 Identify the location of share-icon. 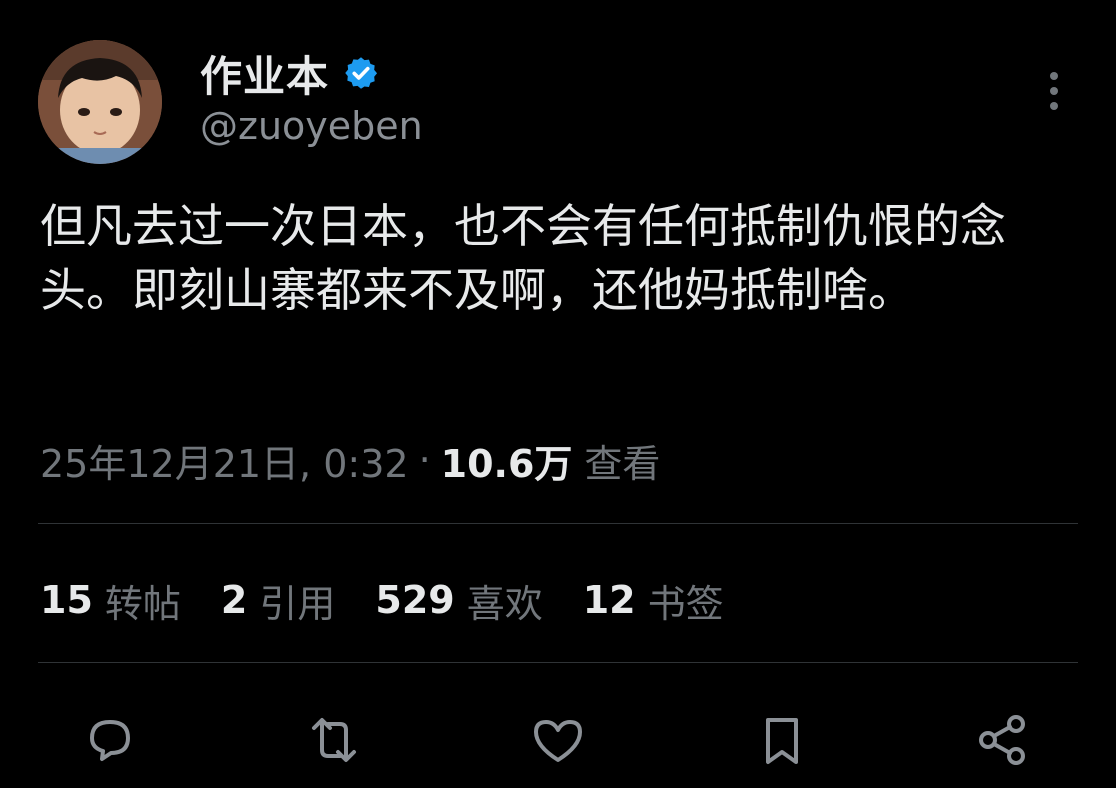
(1002, 740).